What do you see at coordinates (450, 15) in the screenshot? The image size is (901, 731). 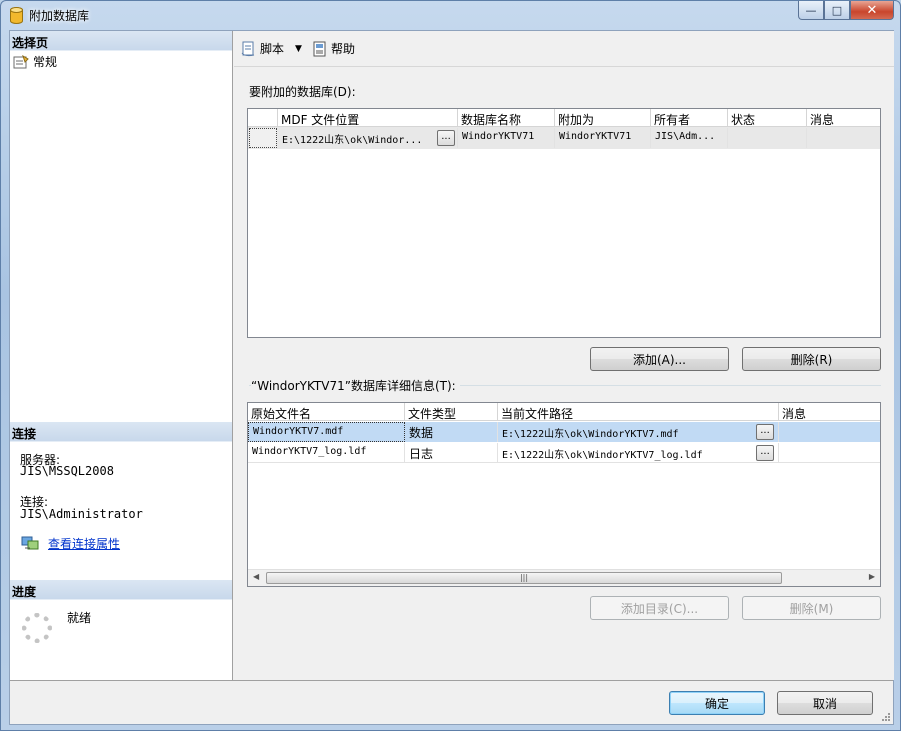 I see `title-bar: 附加数据库 — □ ✕` at bounding box center [450, 15].